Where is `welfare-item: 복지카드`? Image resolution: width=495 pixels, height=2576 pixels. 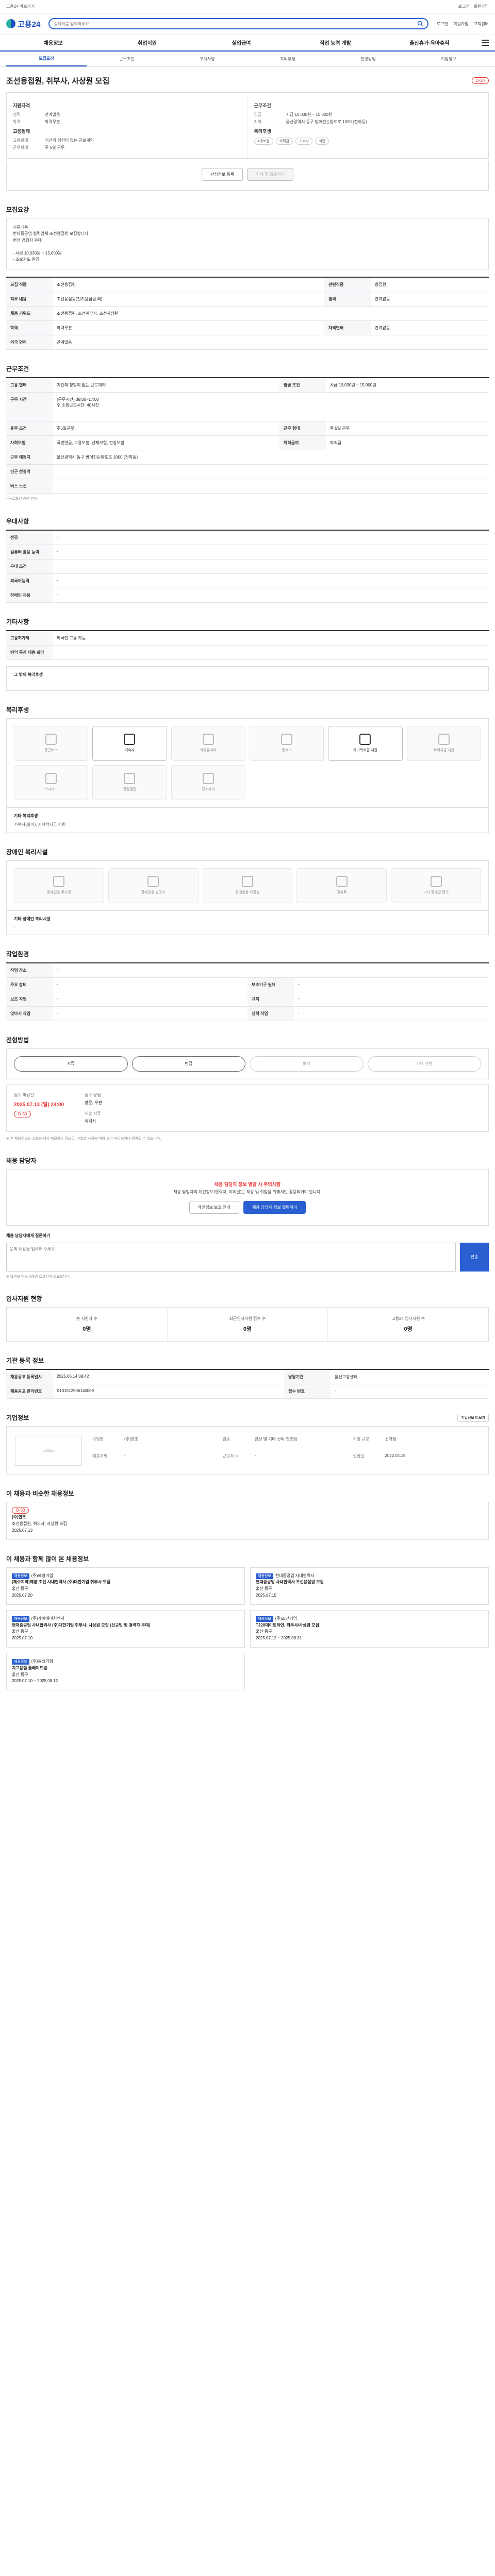 welfare-item: 복지카드 is located at coordinates (51, 782).